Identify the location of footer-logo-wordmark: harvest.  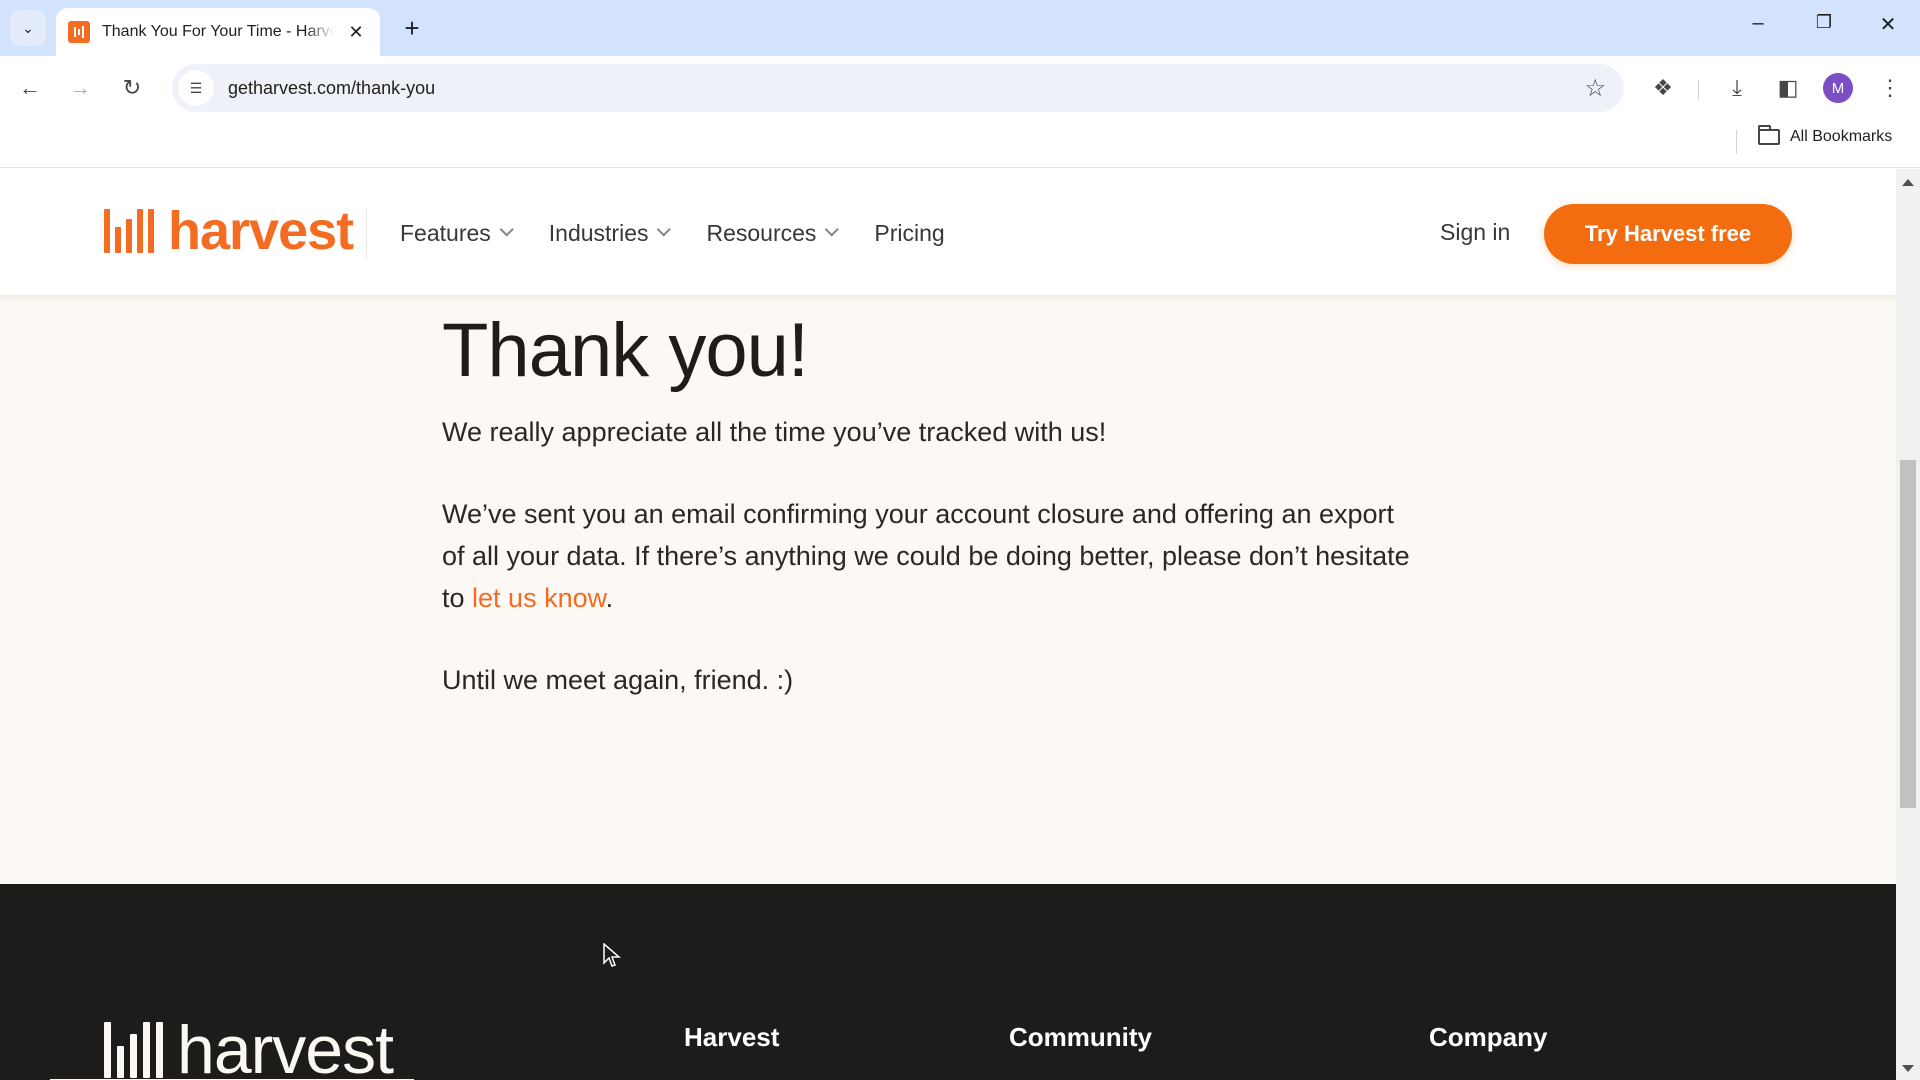
(285, 1046).